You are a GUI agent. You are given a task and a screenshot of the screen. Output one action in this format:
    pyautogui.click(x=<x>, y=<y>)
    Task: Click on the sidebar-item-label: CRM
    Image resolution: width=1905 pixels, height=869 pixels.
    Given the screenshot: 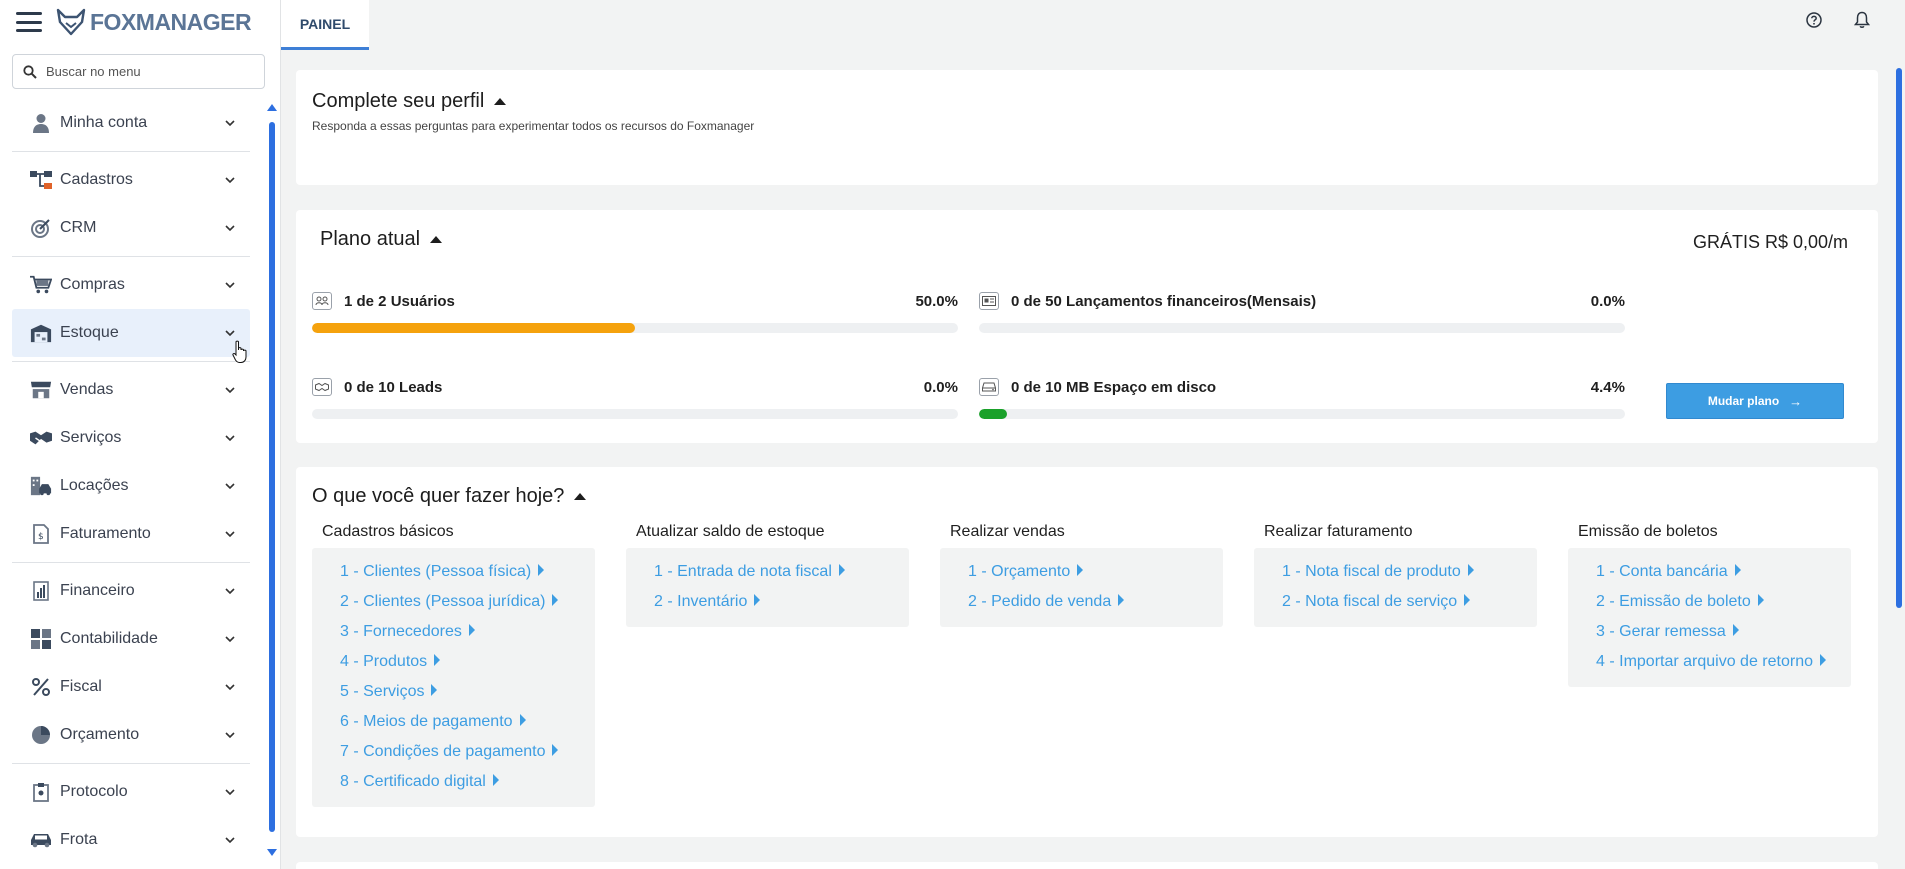 What is the action you would take?
    pyautogui.click(x=78, y=227)
    